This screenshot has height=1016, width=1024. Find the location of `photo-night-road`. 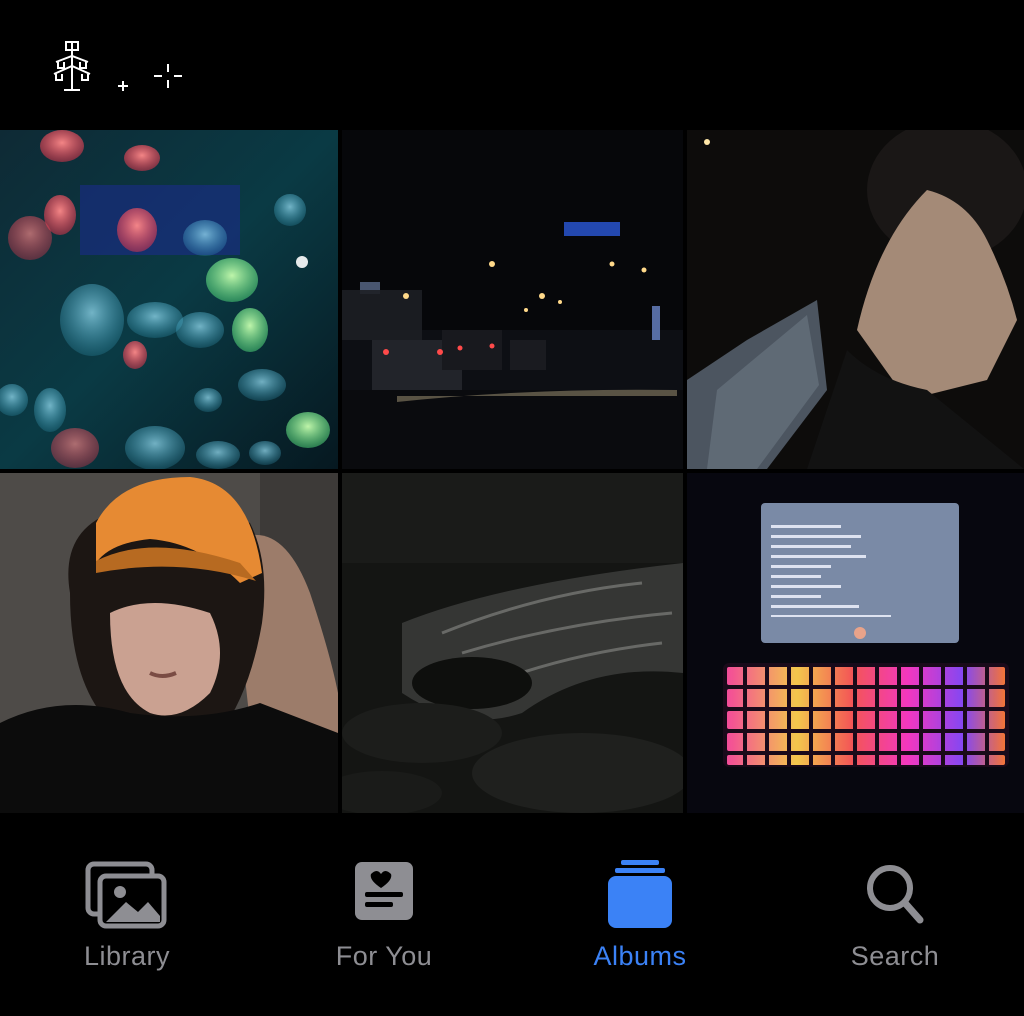

photo-night-road is located at coordinates (512, 299).